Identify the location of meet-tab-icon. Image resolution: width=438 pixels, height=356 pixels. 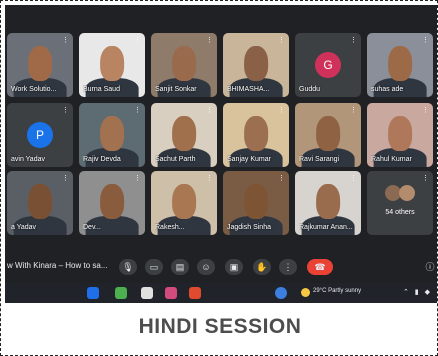
(147, 293).